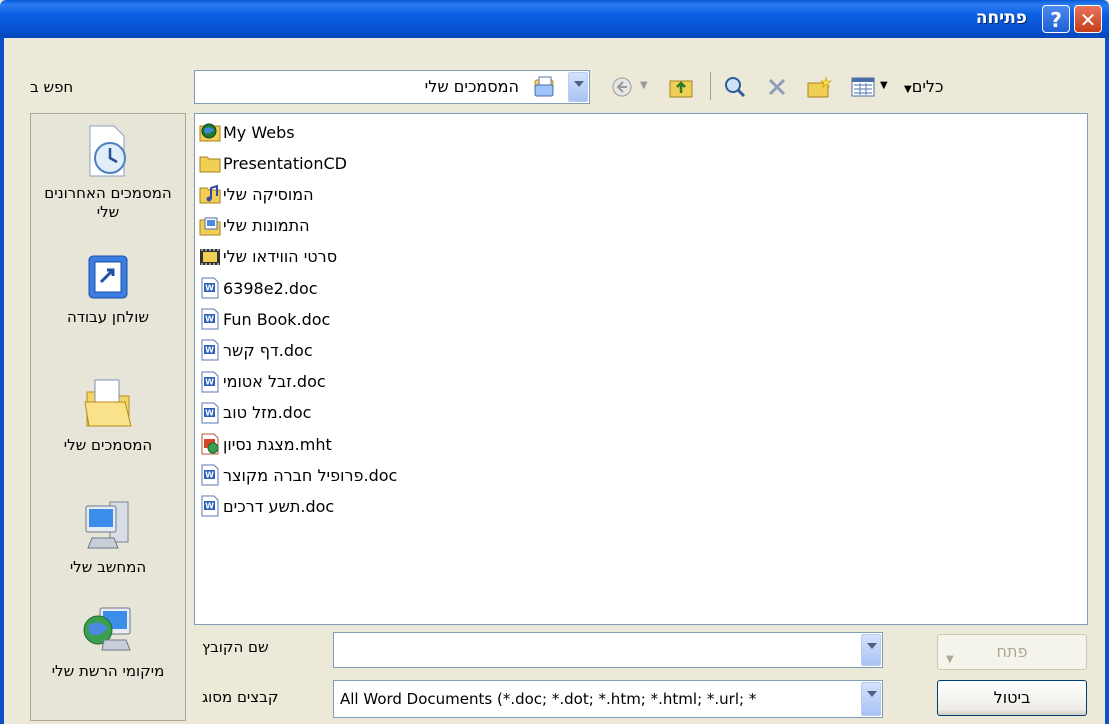  I want to click on file-name: המוסיקה שלי, so click(268, 194).